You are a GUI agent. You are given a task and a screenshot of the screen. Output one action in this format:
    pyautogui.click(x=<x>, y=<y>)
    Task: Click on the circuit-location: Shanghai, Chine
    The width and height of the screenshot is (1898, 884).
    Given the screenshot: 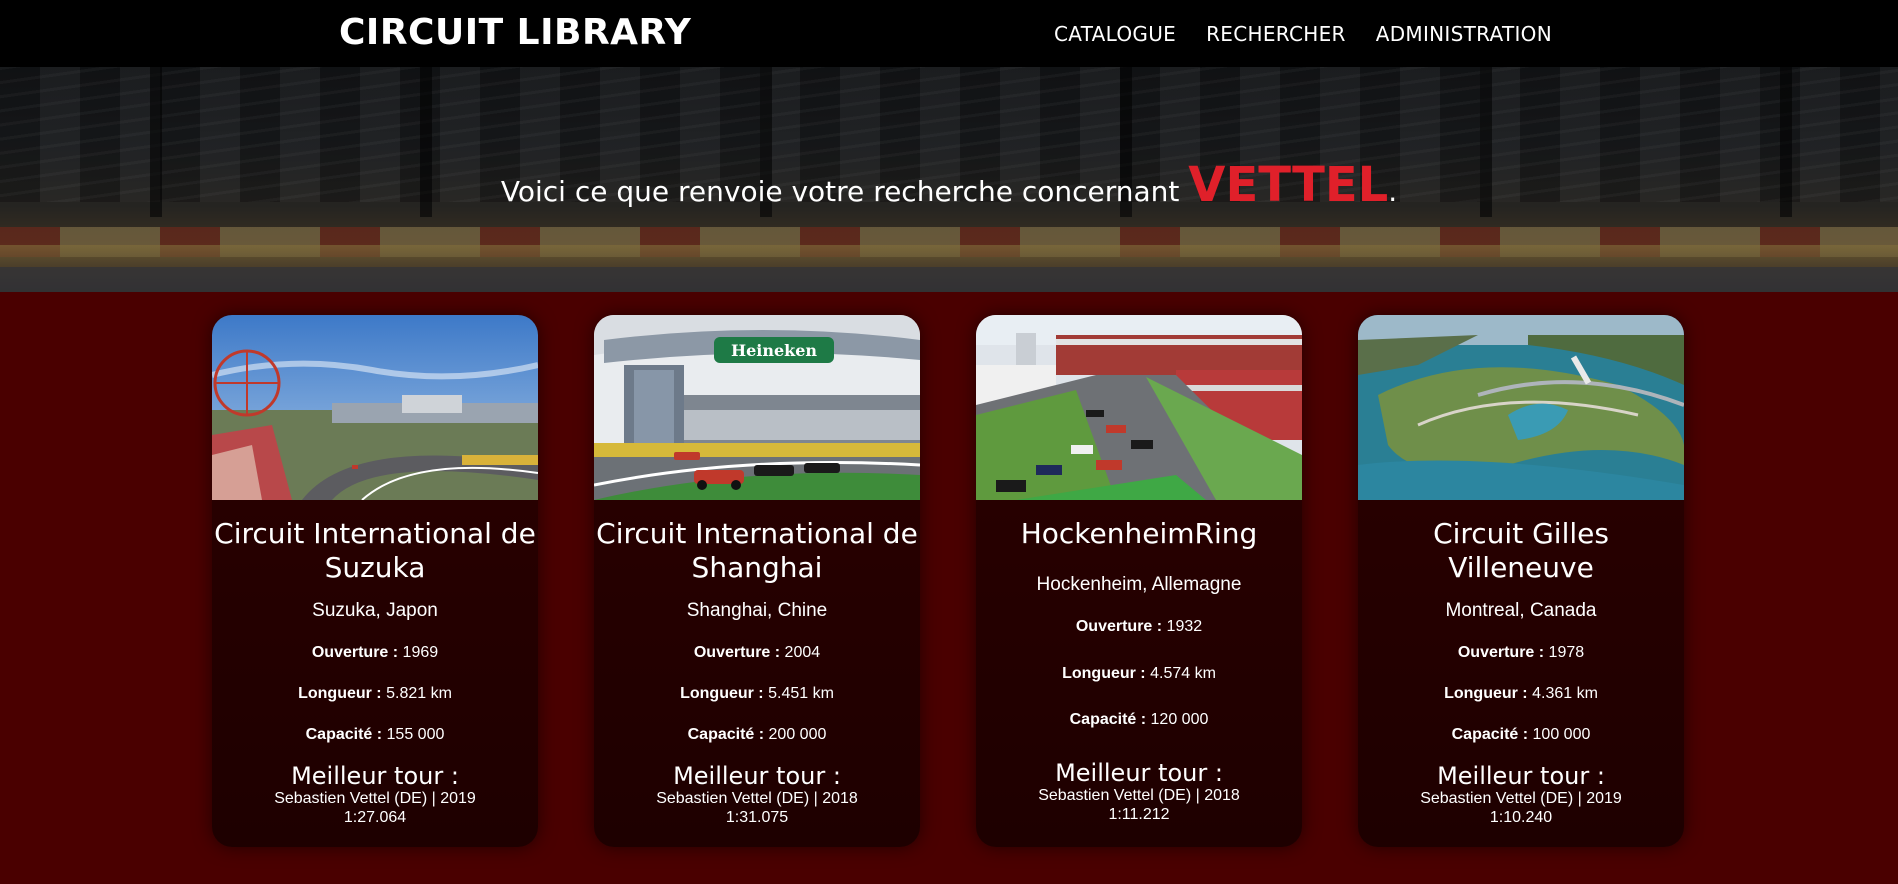 What is the action you would take?
    pyautogui.click(x=757, y=610)
    